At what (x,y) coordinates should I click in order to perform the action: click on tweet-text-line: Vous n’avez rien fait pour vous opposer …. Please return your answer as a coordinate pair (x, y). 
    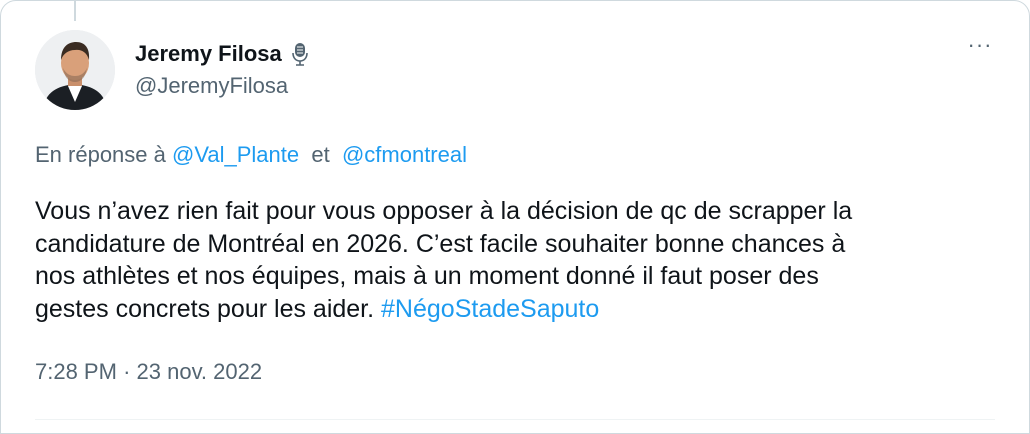
    Looking at the image, I should click on (444, 211).